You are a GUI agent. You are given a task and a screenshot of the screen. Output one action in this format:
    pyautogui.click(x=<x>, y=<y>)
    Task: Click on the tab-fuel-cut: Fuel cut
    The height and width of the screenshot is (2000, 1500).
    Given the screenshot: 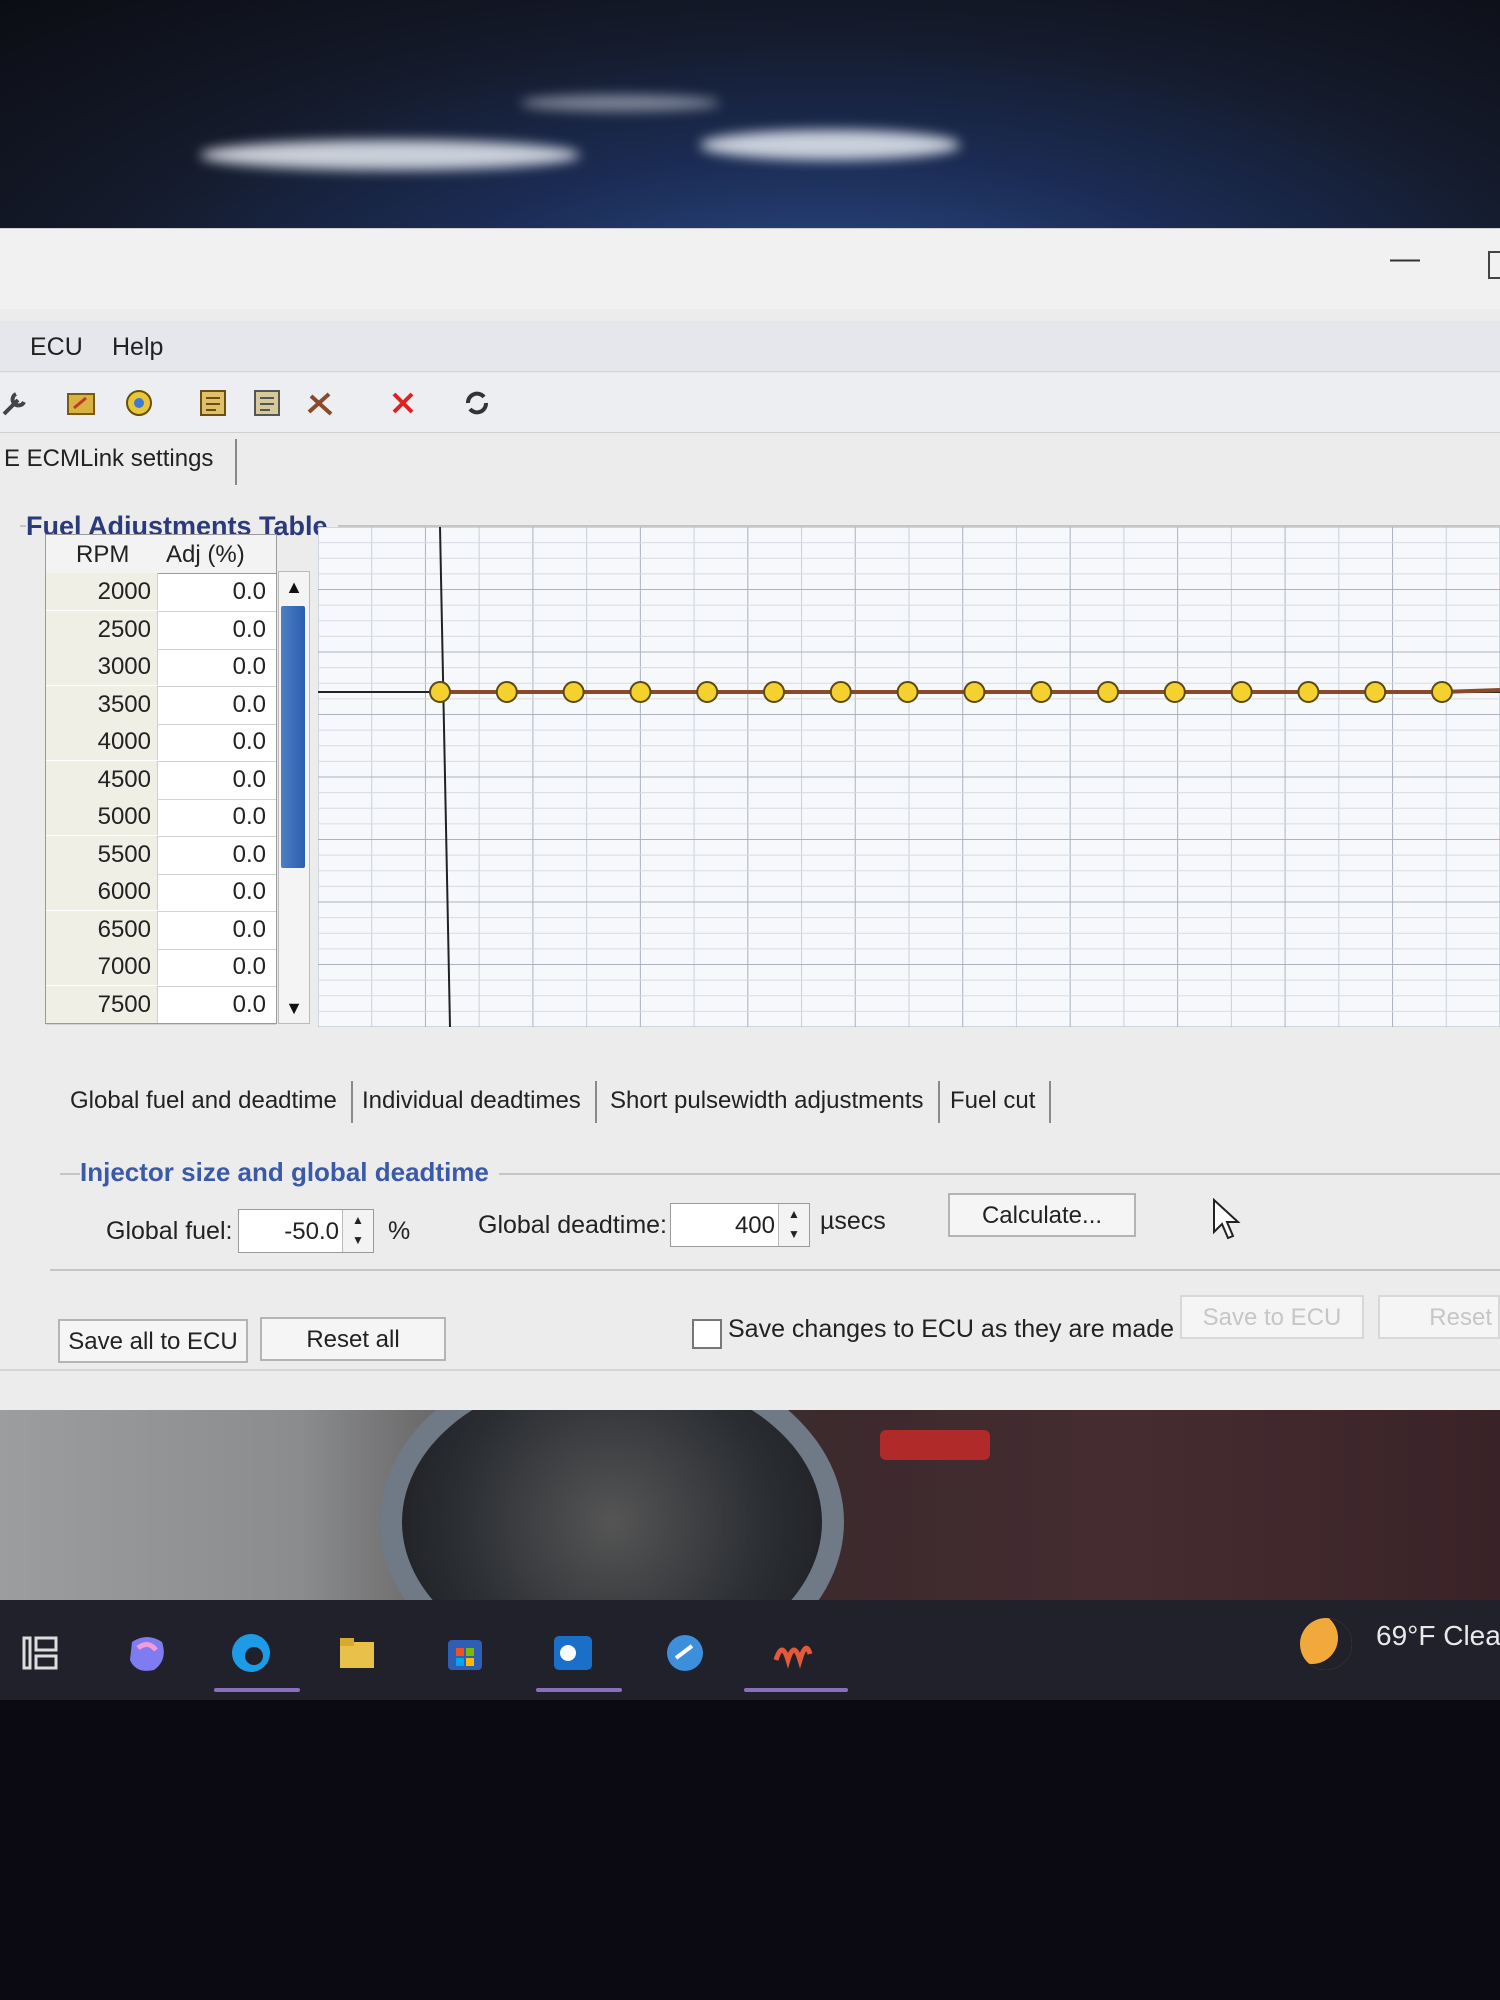 What is the action you would take?
    pyautogui.click(x=996, y=1102)
    